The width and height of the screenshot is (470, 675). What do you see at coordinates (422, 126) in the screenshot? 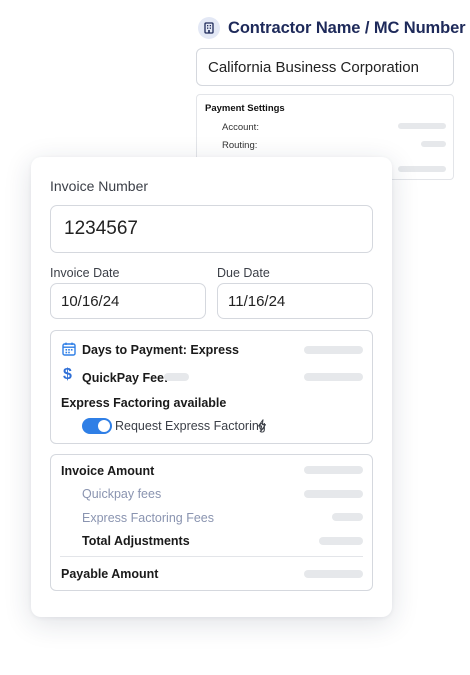
I see `account-value-placeholder` at bounding box center [422, 126].